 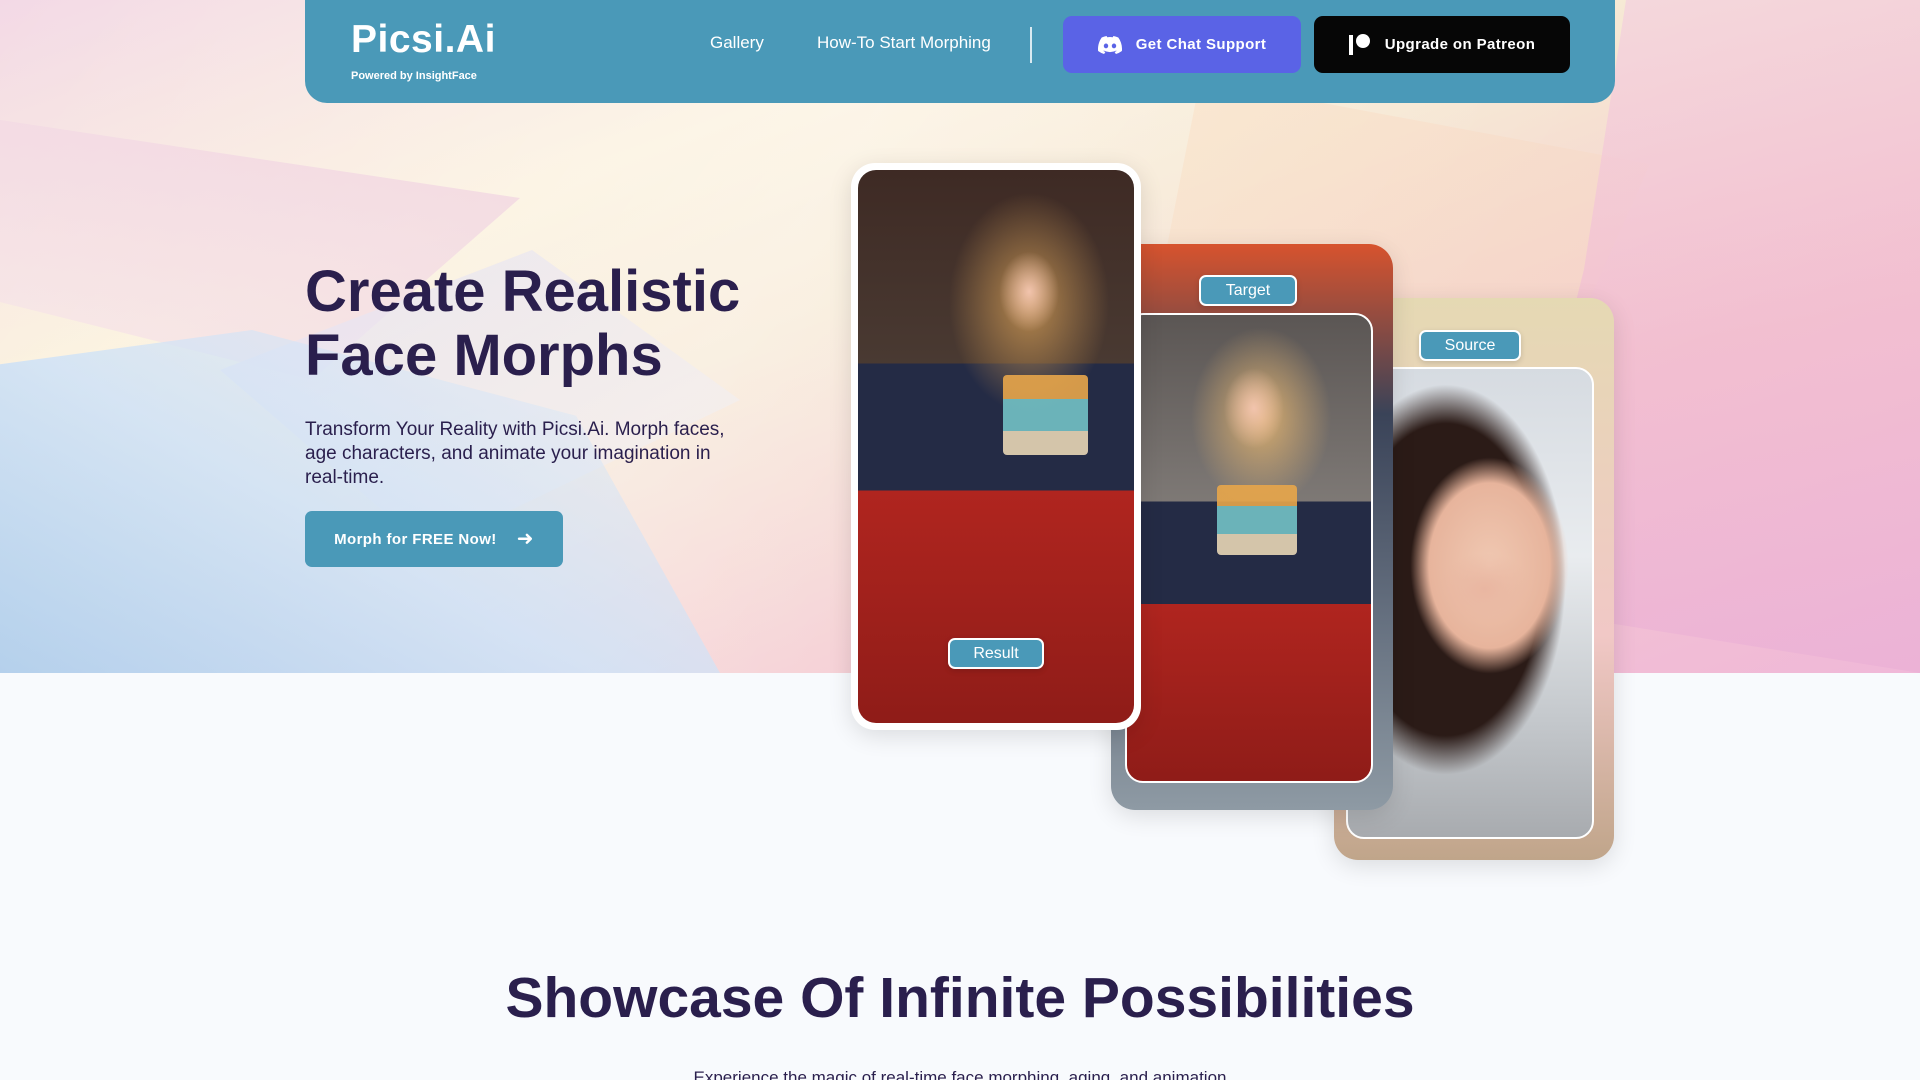 What do you see at coordinates (1470, 345) in the screenshot?
I see `source-label: Source` at bounding box center [1470, 345].